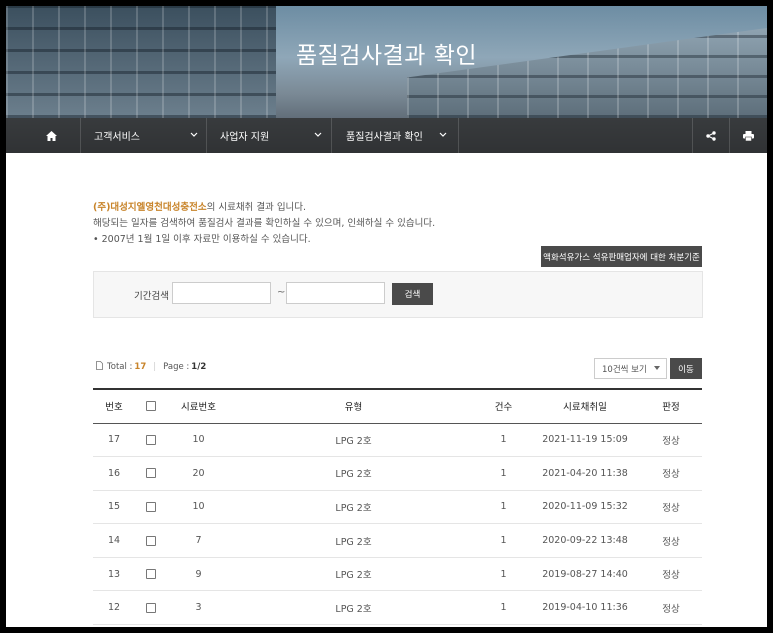 The image size is (773, 633). What do you see at coordinates (151, 296) in the screenshot?
I see `date-search-label: 기간검색` at bounding box center [151, 296].